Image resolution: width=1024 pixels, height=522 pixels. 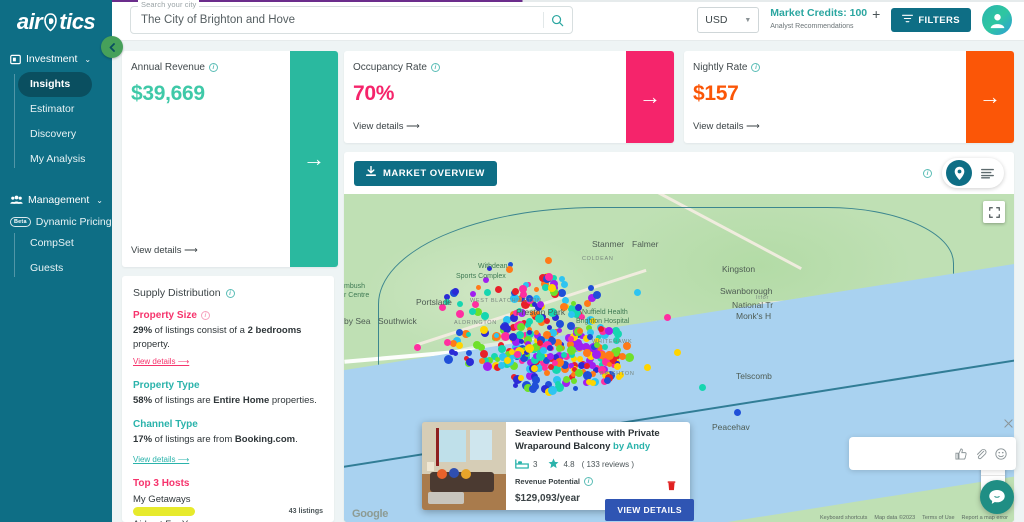 I want to click on add-credits-icon: +, so click(x=876, y=14).